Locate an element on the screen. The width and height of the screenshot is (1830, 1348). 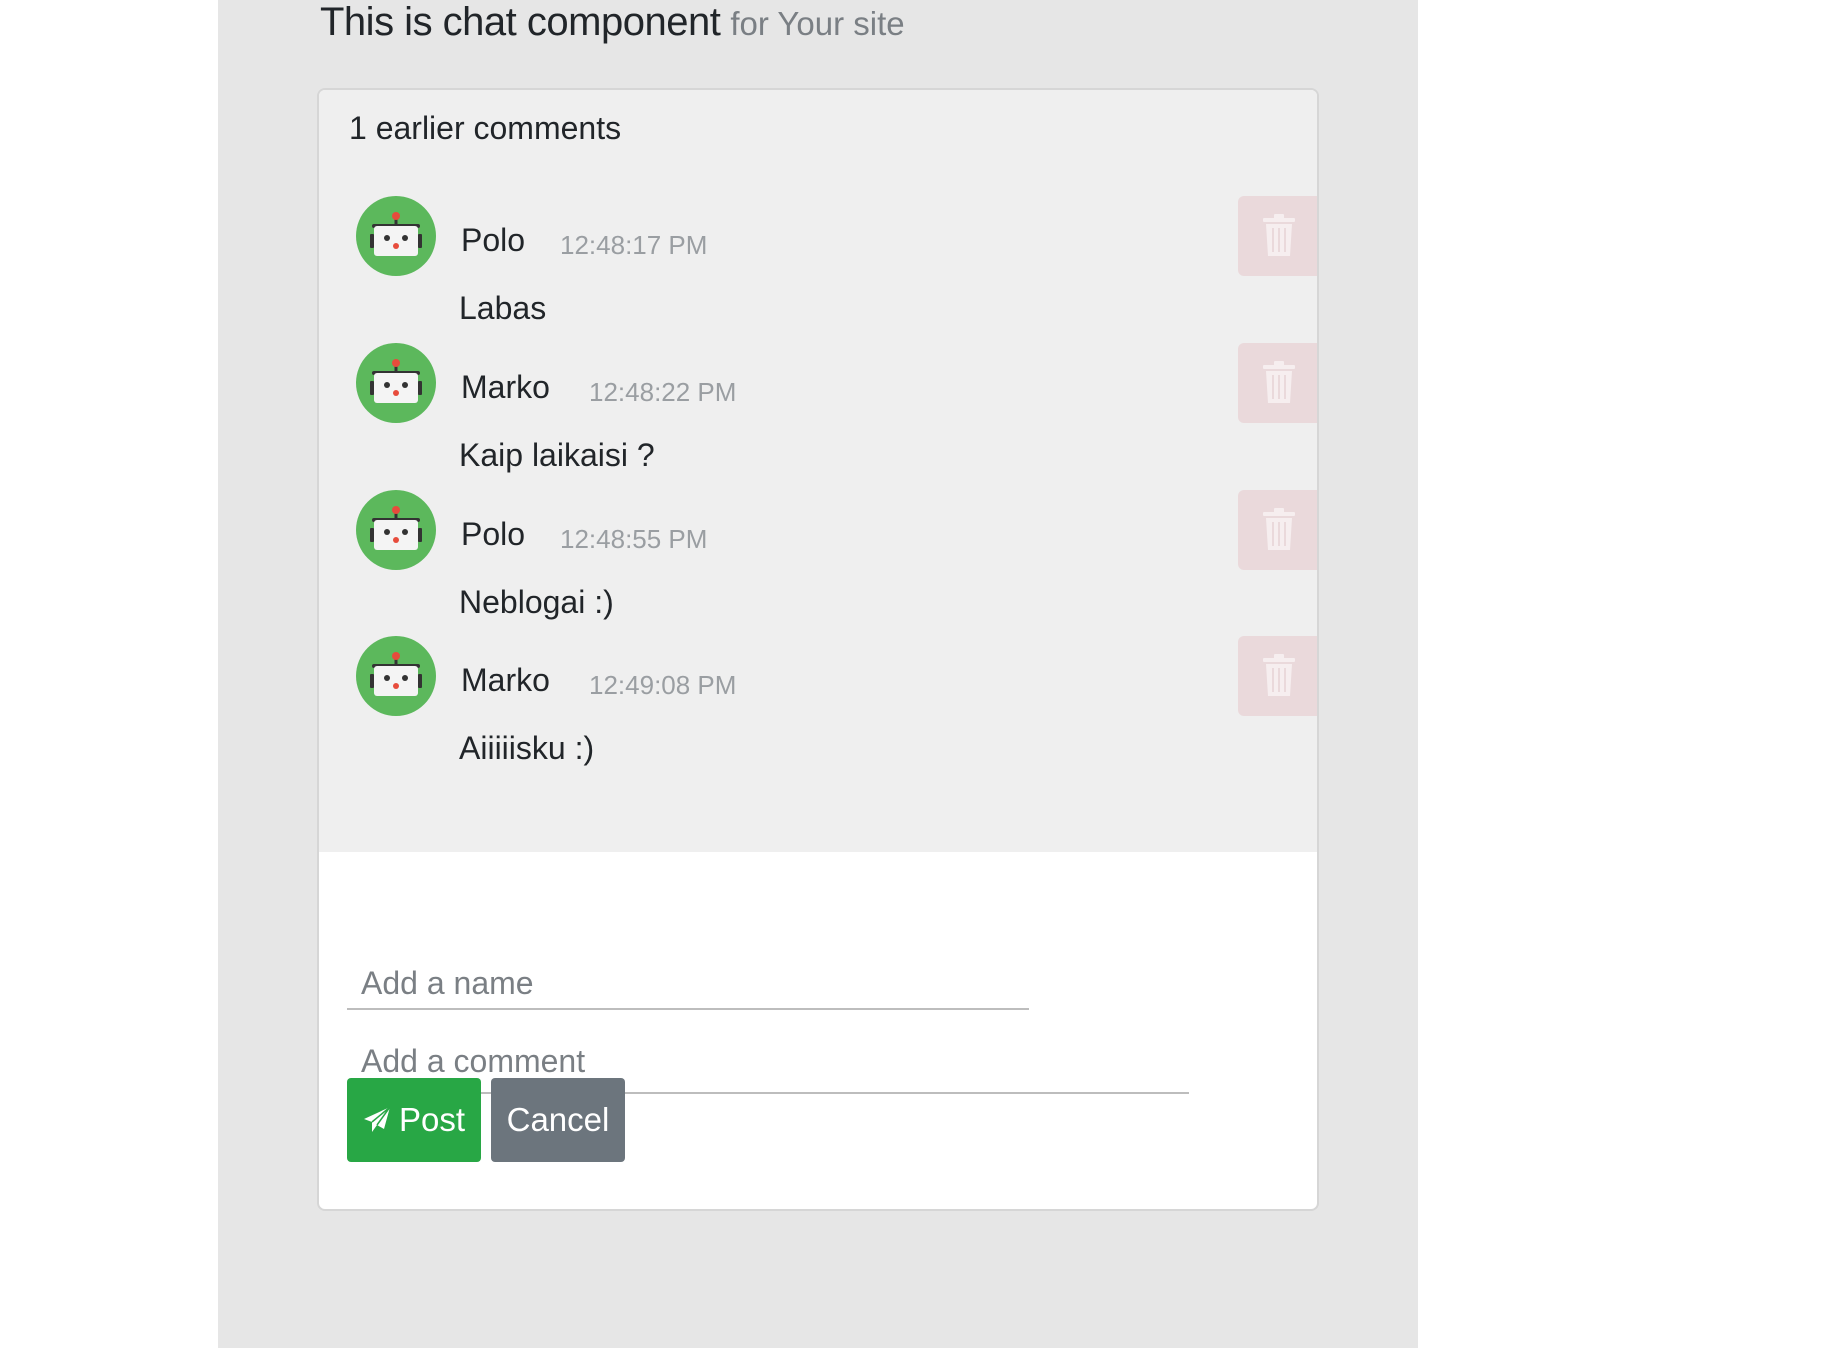
comment-text: Aiiiiisku :) is located at coordinates (527, 748).